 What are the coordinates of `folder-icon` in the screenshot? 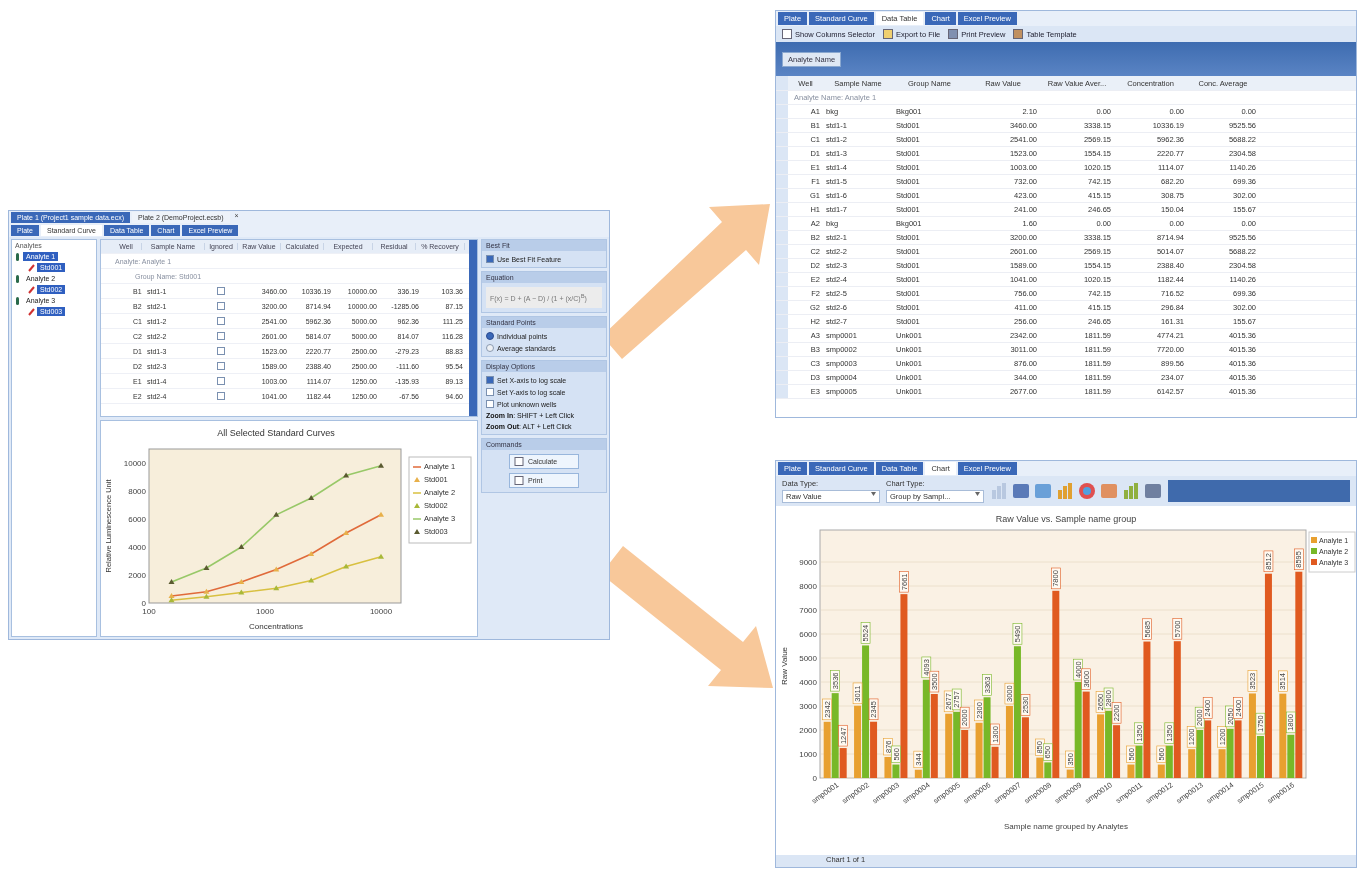 It's located at (888, 34).